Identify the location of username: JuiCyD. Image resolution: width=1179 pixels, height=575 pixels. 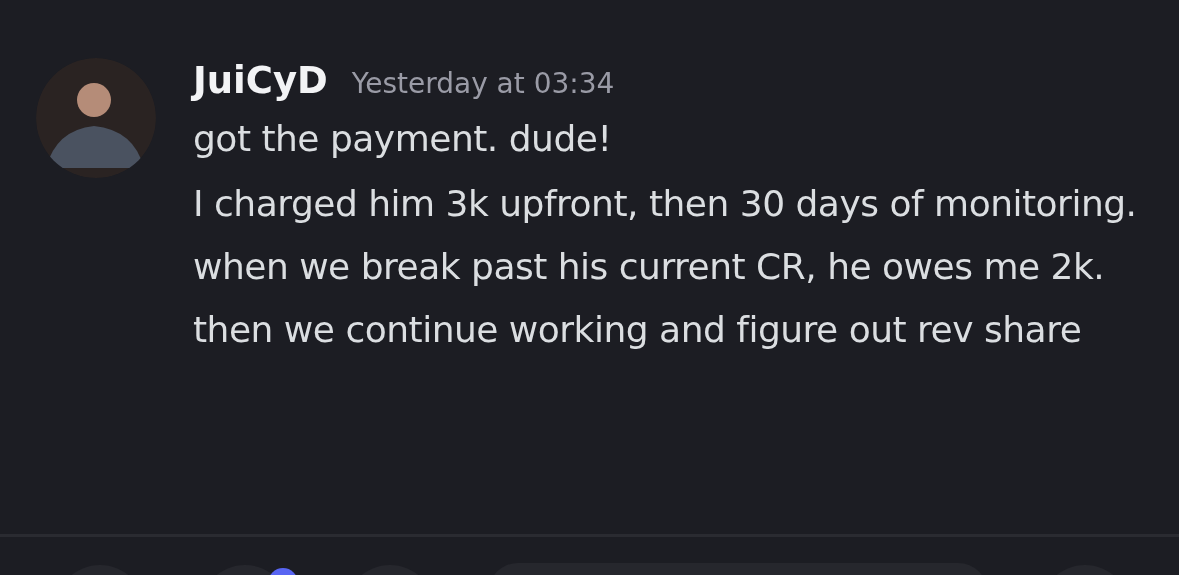
(260, 81).